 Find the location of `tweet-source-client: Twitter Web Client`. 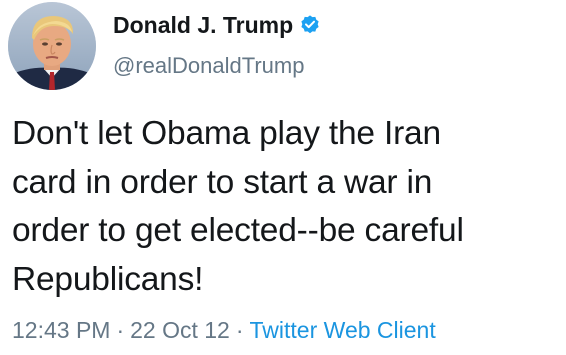

tweet-source-client: Twitter Web Client is located at coordinates (343, 330).